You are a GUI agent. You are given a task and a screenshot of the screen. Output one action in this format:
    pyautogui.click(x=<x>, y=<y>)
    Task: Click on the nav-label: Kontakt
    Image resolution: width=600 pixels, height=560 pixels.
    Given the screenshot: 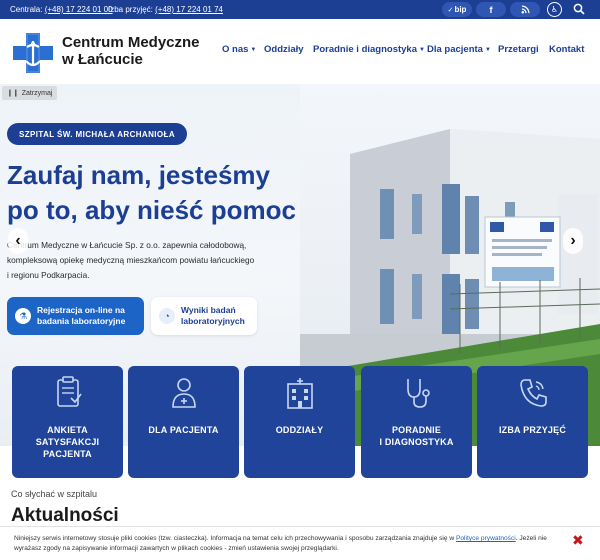 What is the action you would take?
    pyautogui.click(x=567, y=49)
    